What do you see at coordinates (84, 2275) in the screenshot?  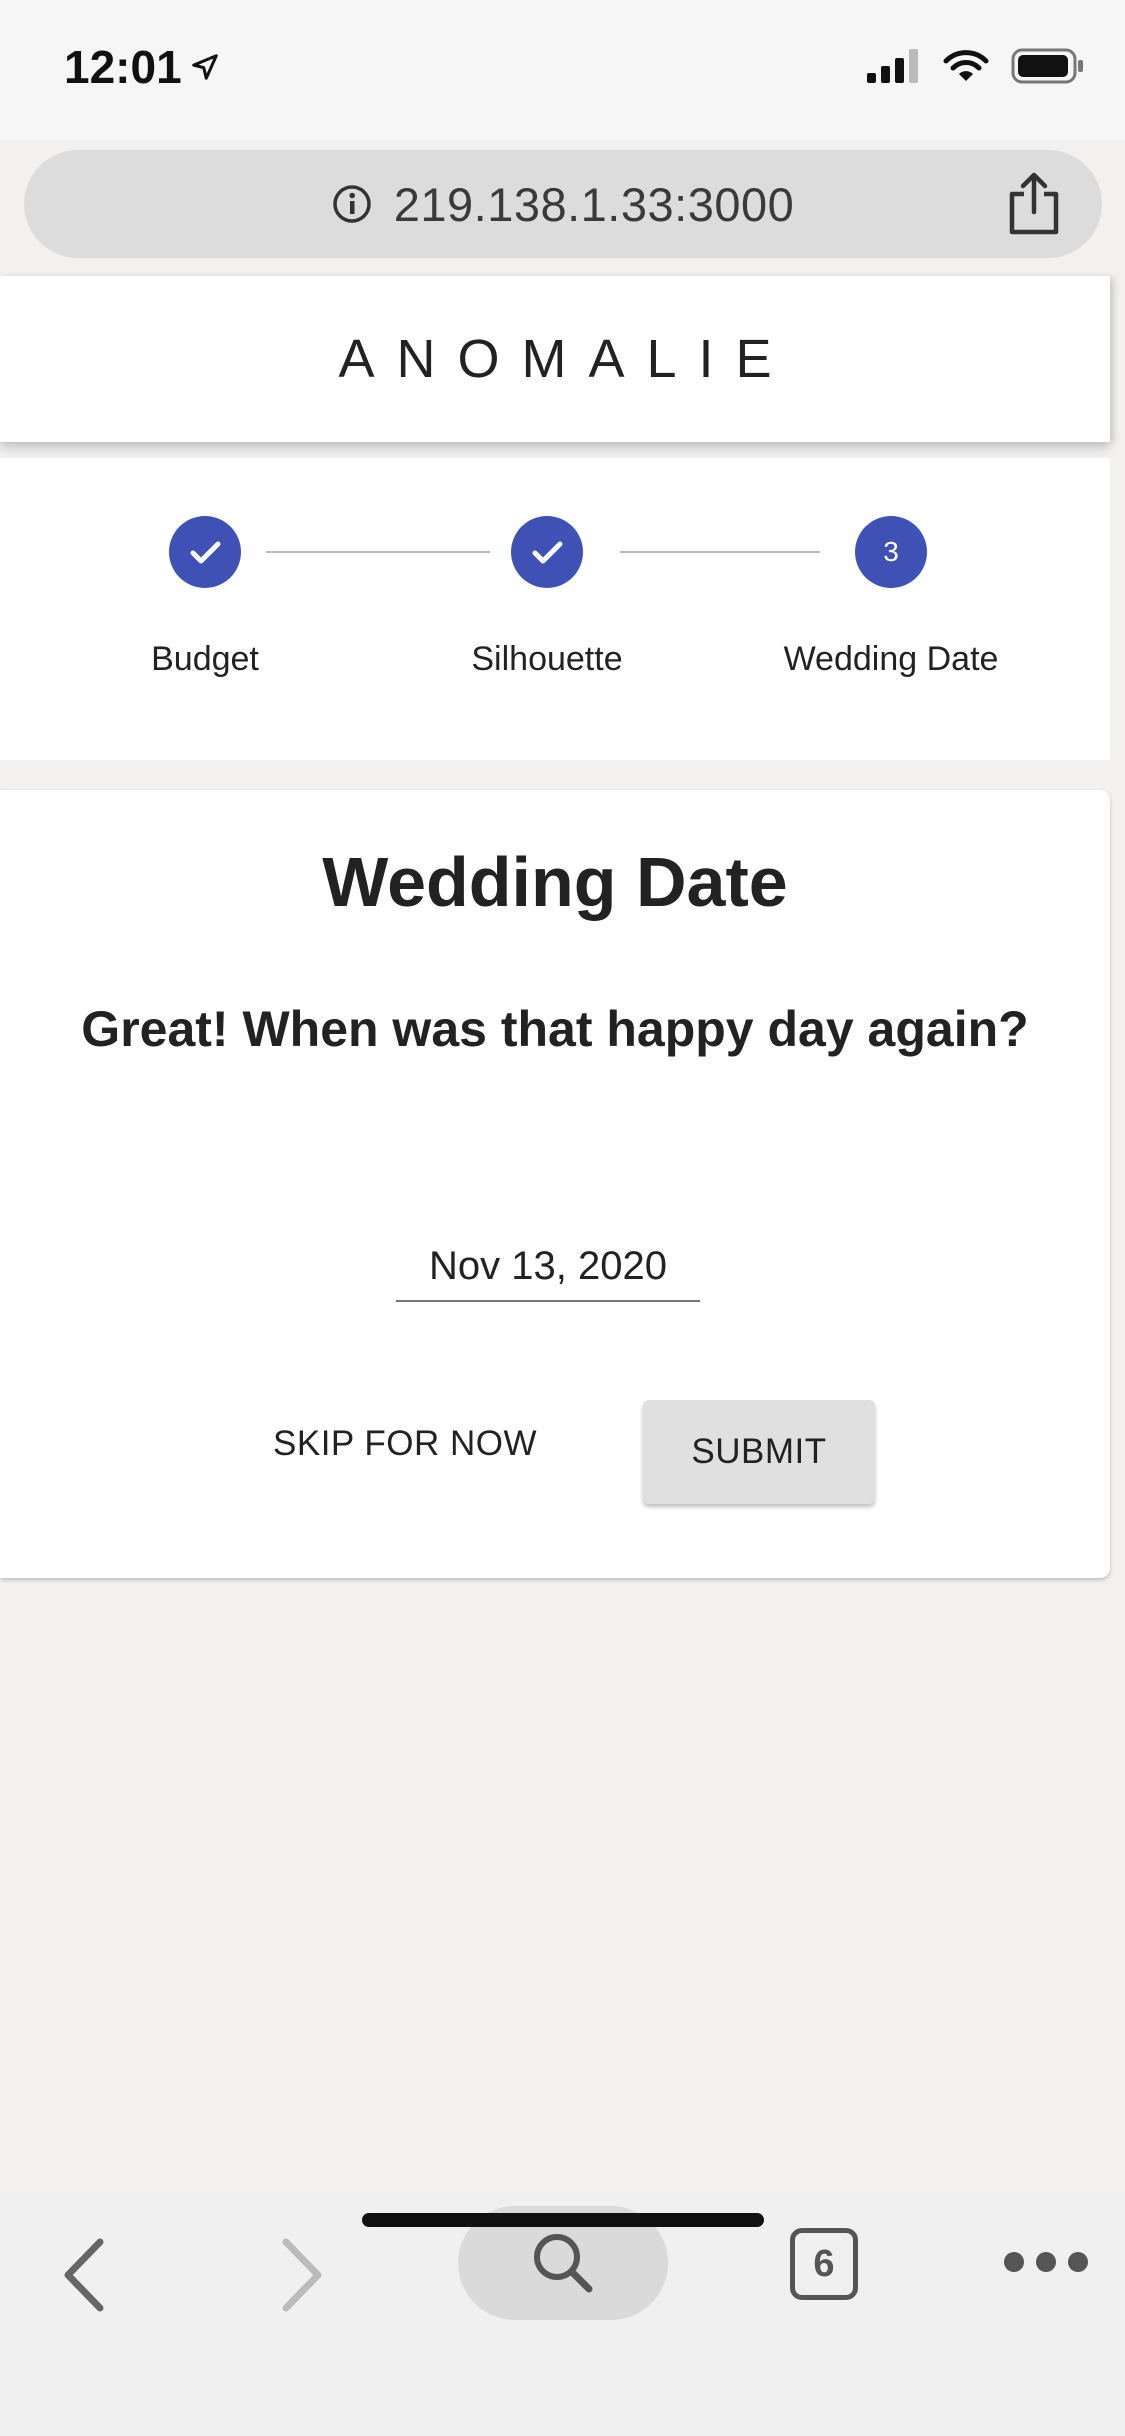 I see `back-icon` at bounding box center [84, 2275].